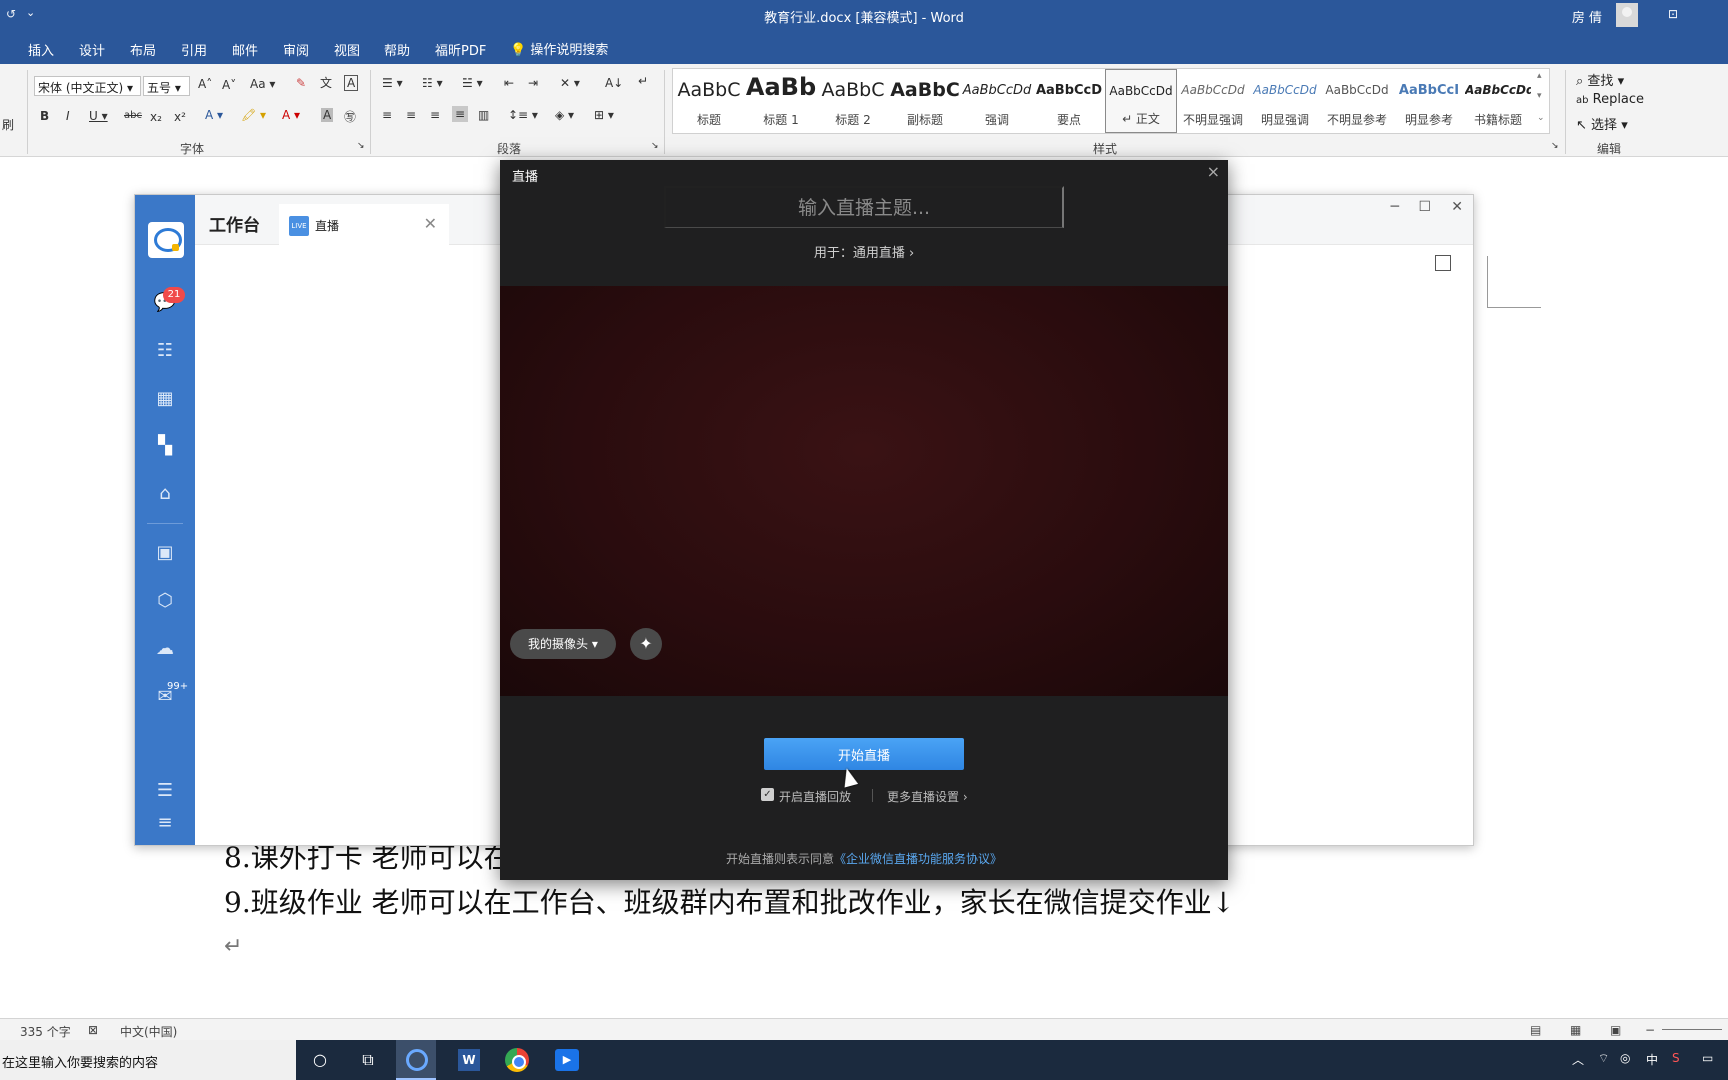 Image resolution: width=1728 pixels, height=1080 pixels. Describe the element at coordinates (245, 49) in the screenshot. I see `tab-mailings: 邮件` at that location.